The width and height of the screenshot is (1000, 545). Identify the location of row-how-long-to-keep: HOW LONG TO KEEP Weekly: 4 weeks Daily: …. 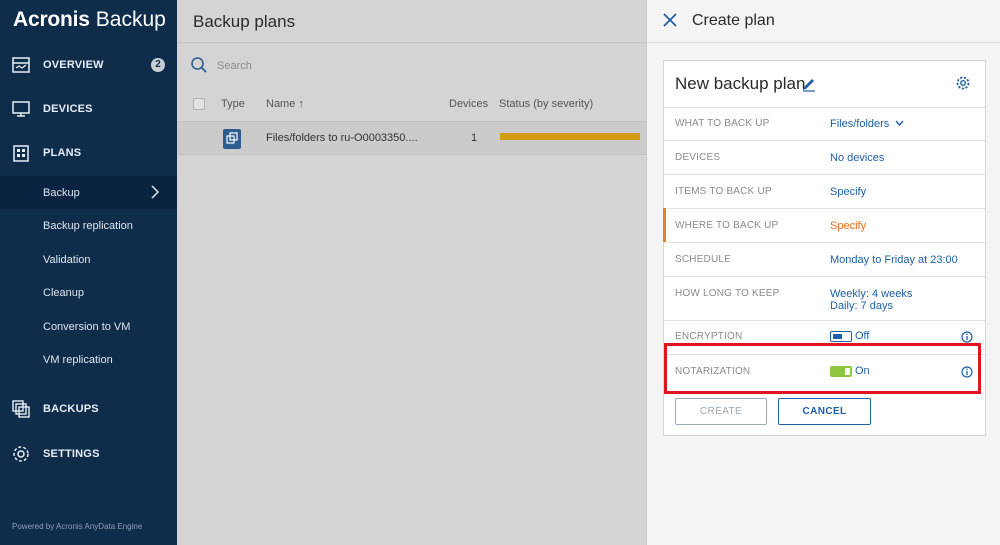
(824, 298).